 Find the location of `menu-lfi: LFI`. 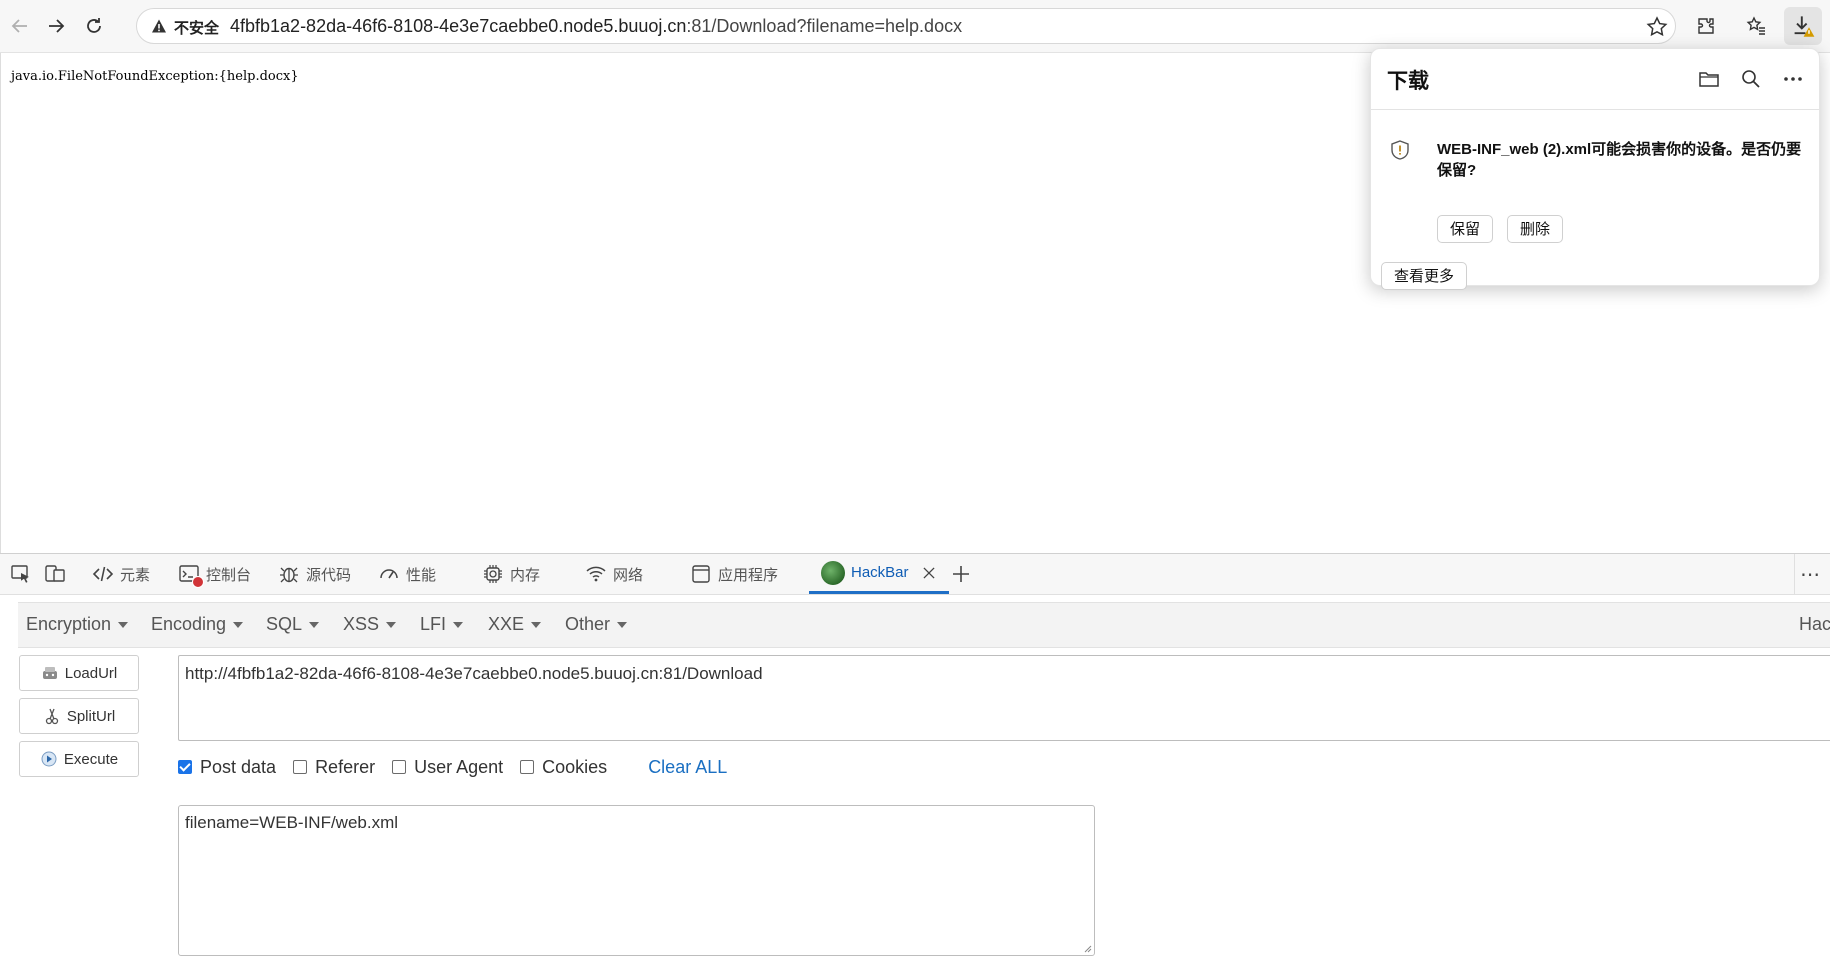

menu-lfi: LFI is located at coordinates (442, 624).